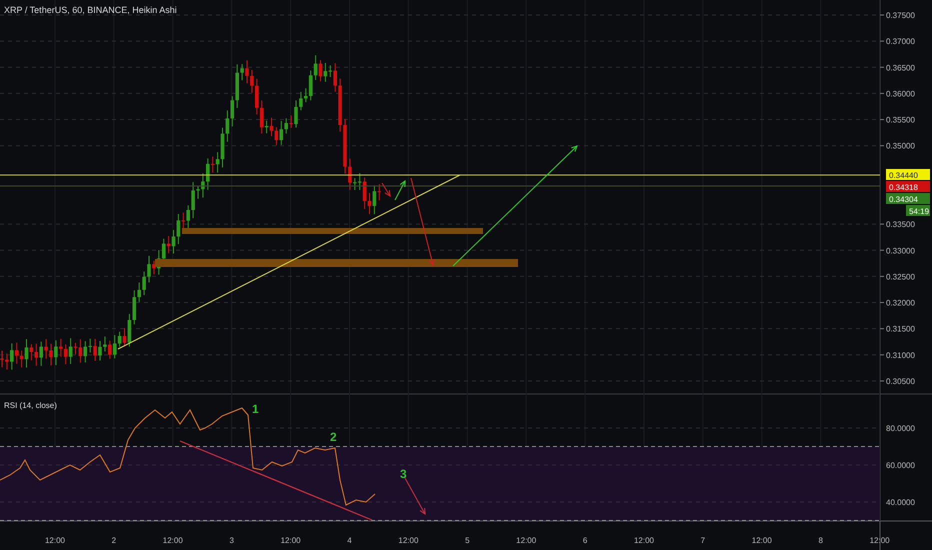  Describe the element at coordinates (908, 198) in the screenshot. I see `price-tag: 0.34304` at that location.